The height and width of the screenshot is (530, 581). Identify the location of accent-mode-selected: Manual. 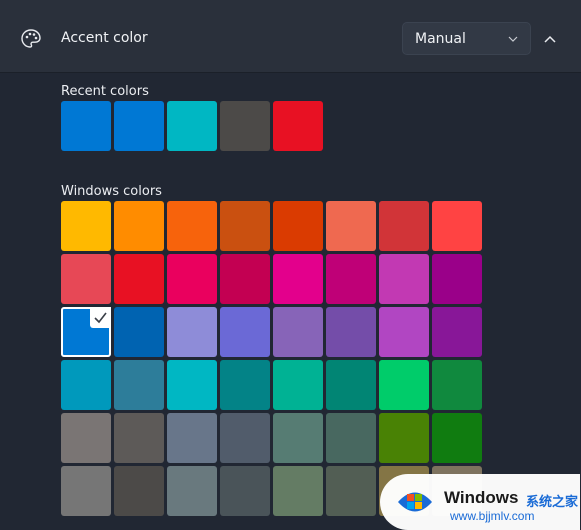
(440, 39).